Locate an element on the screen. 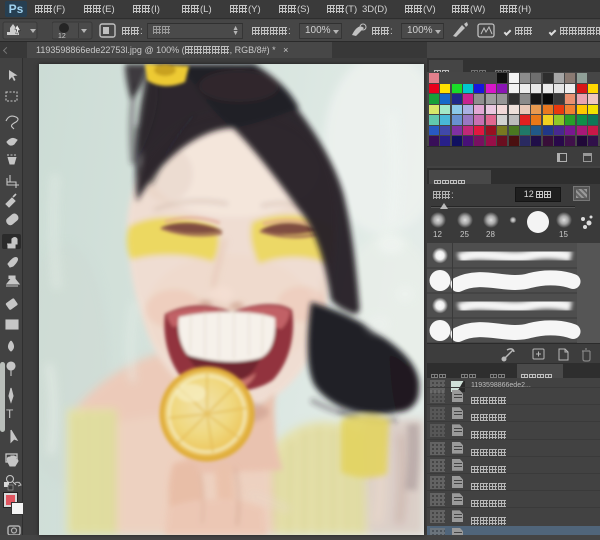 The image size is (600, 540). svg-text: 25 is located at coordinates (464, 234).